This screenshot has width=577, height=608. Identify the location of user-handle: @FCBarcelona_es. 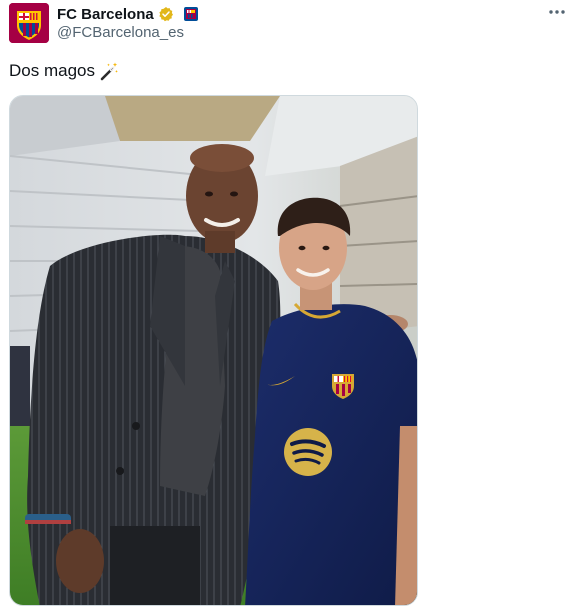
(120, 32).